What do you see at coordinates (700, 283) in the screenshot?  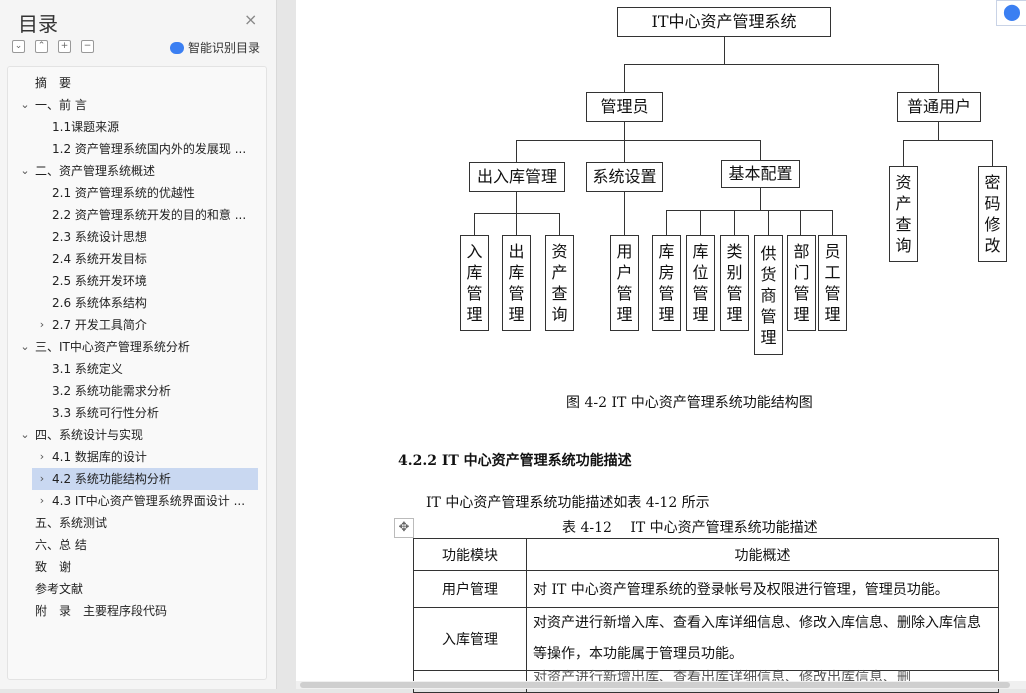 I see `diagram-leaf: 库位管理` at bounding box center [700, 283].